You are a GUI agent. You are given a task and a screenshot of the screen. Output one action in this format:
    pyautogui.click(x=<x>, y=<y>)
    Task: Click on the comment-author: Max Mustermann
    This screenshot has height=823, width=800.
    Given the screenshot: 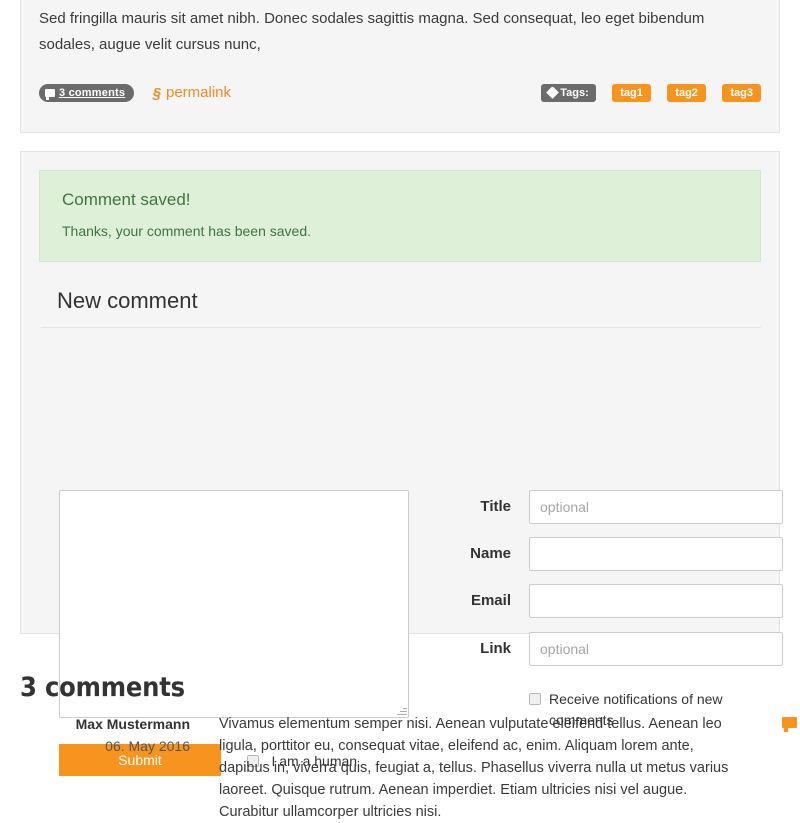 What is the action you would take?
    pyautogui.click(x=132, y=724)
    